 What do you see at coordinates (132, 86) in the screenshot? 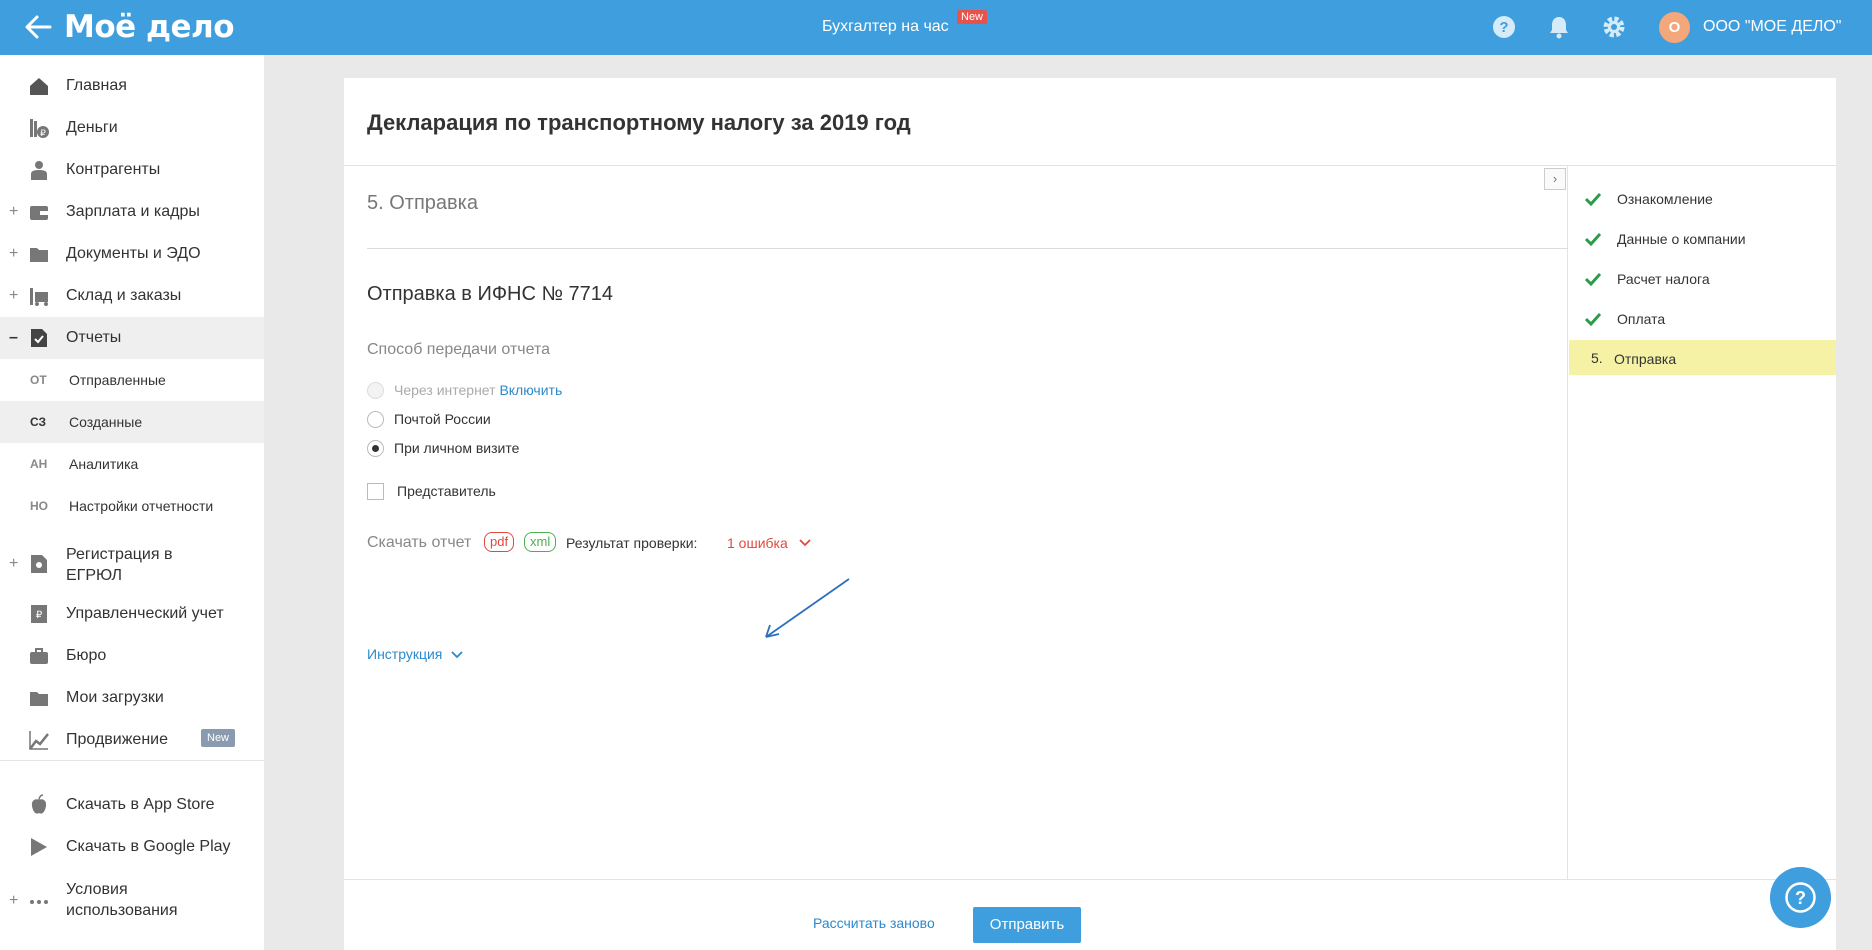
I see `sidebar-item-home: Главная` at bounding box center [132, 86].